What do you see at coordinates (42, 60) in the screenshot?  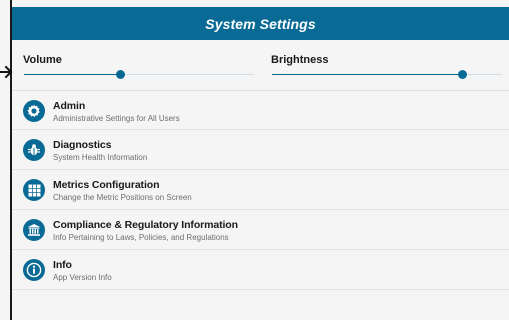 I see `volume-label: Volume` at bounding box center [42, 60].